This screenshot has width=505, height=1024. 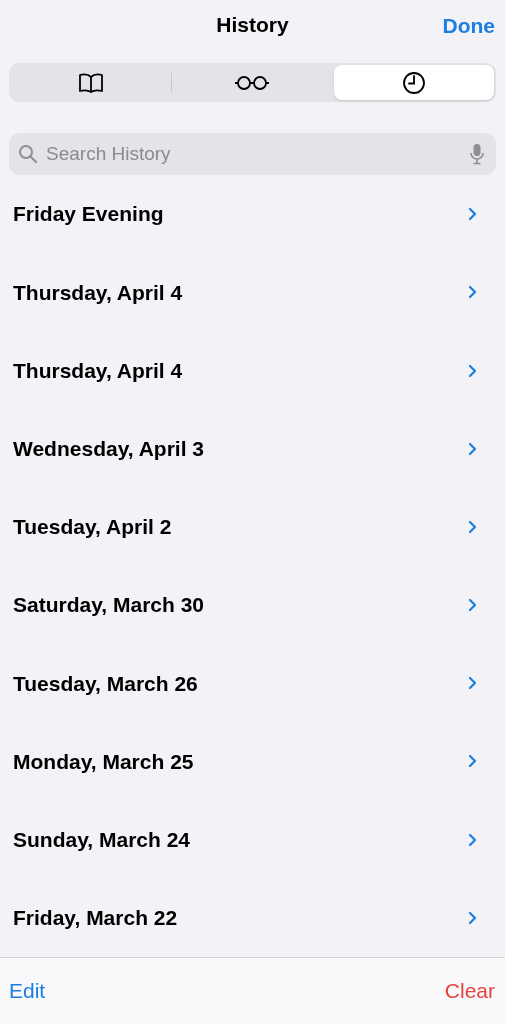 What do you see at coordinates (470, 991) in the screenshot?
I see `clear-button: Clear` at bounding box center [470, 991].